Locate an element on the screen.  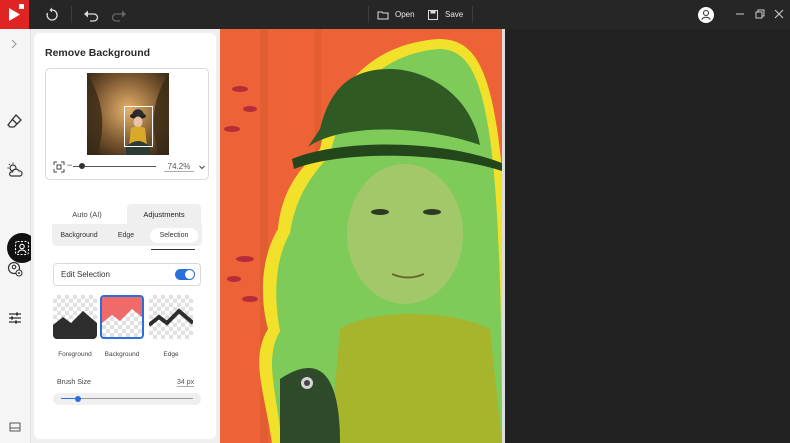
brush-mode-foreground is located at coordinates (75, 317).